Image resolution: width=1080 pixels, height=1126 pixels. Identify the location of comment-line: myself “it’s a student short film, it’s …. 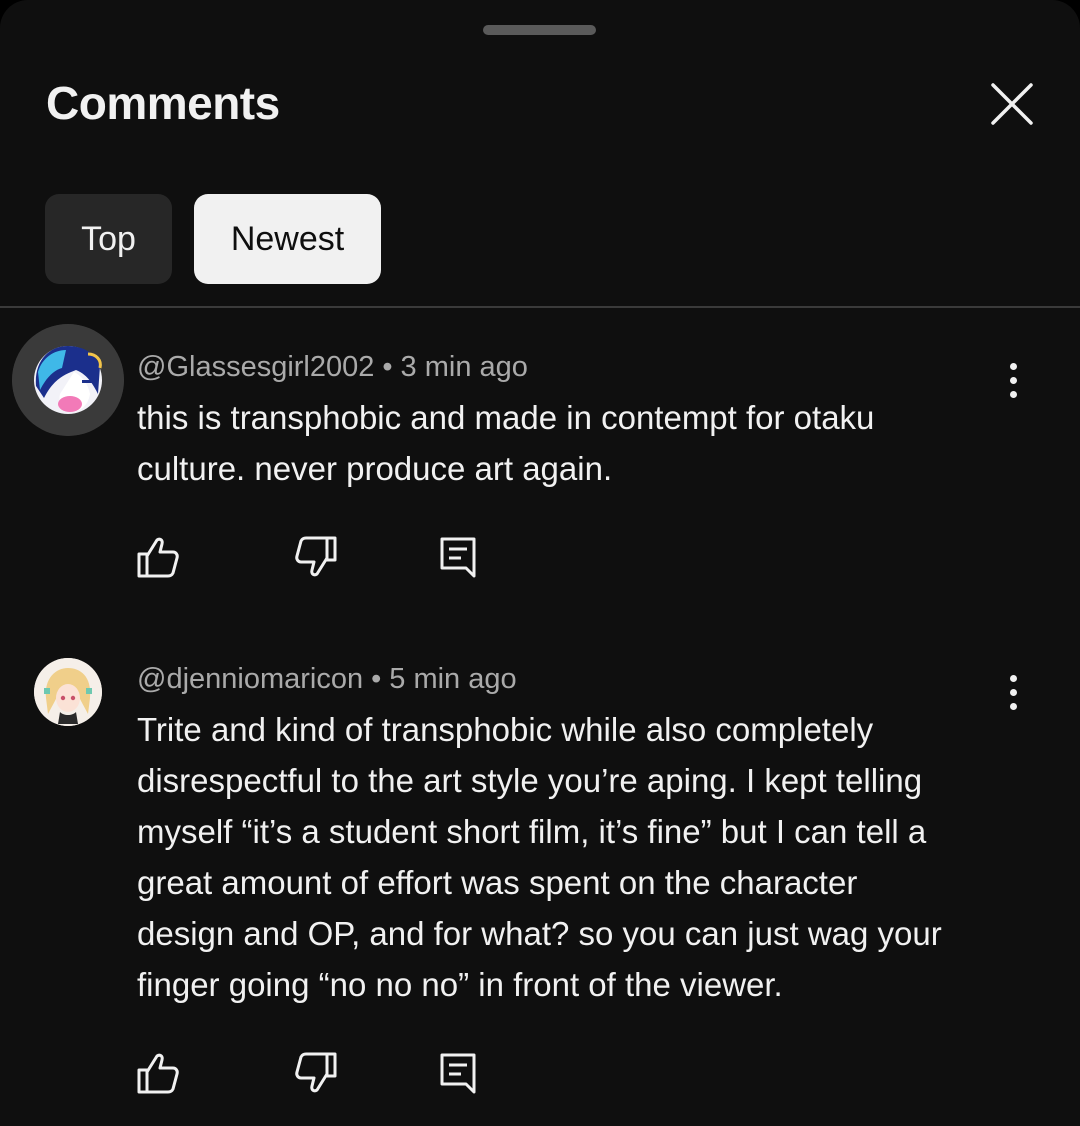
(532, 831).